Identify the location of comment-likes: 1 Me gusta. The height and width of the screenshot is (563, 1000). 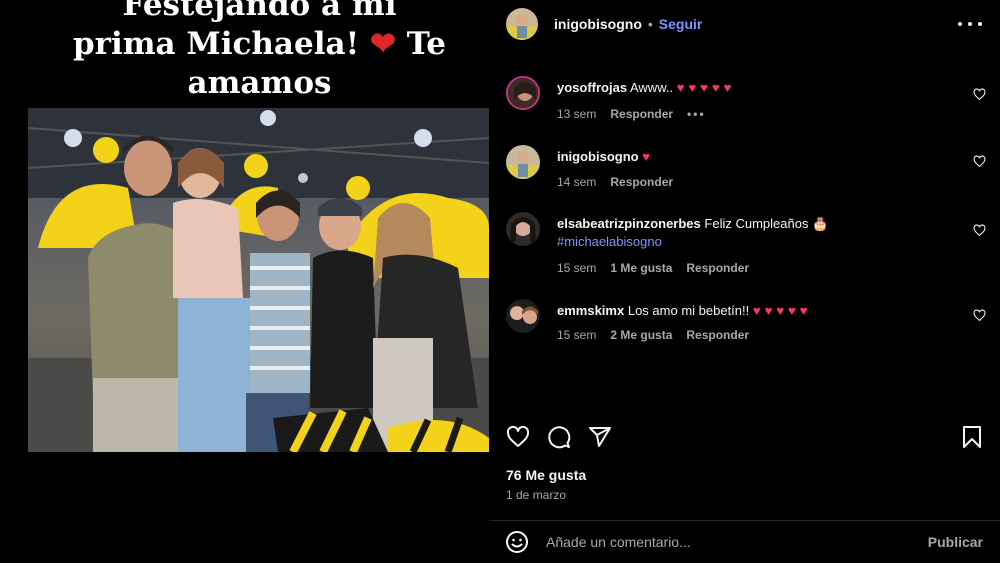
(641, 268).